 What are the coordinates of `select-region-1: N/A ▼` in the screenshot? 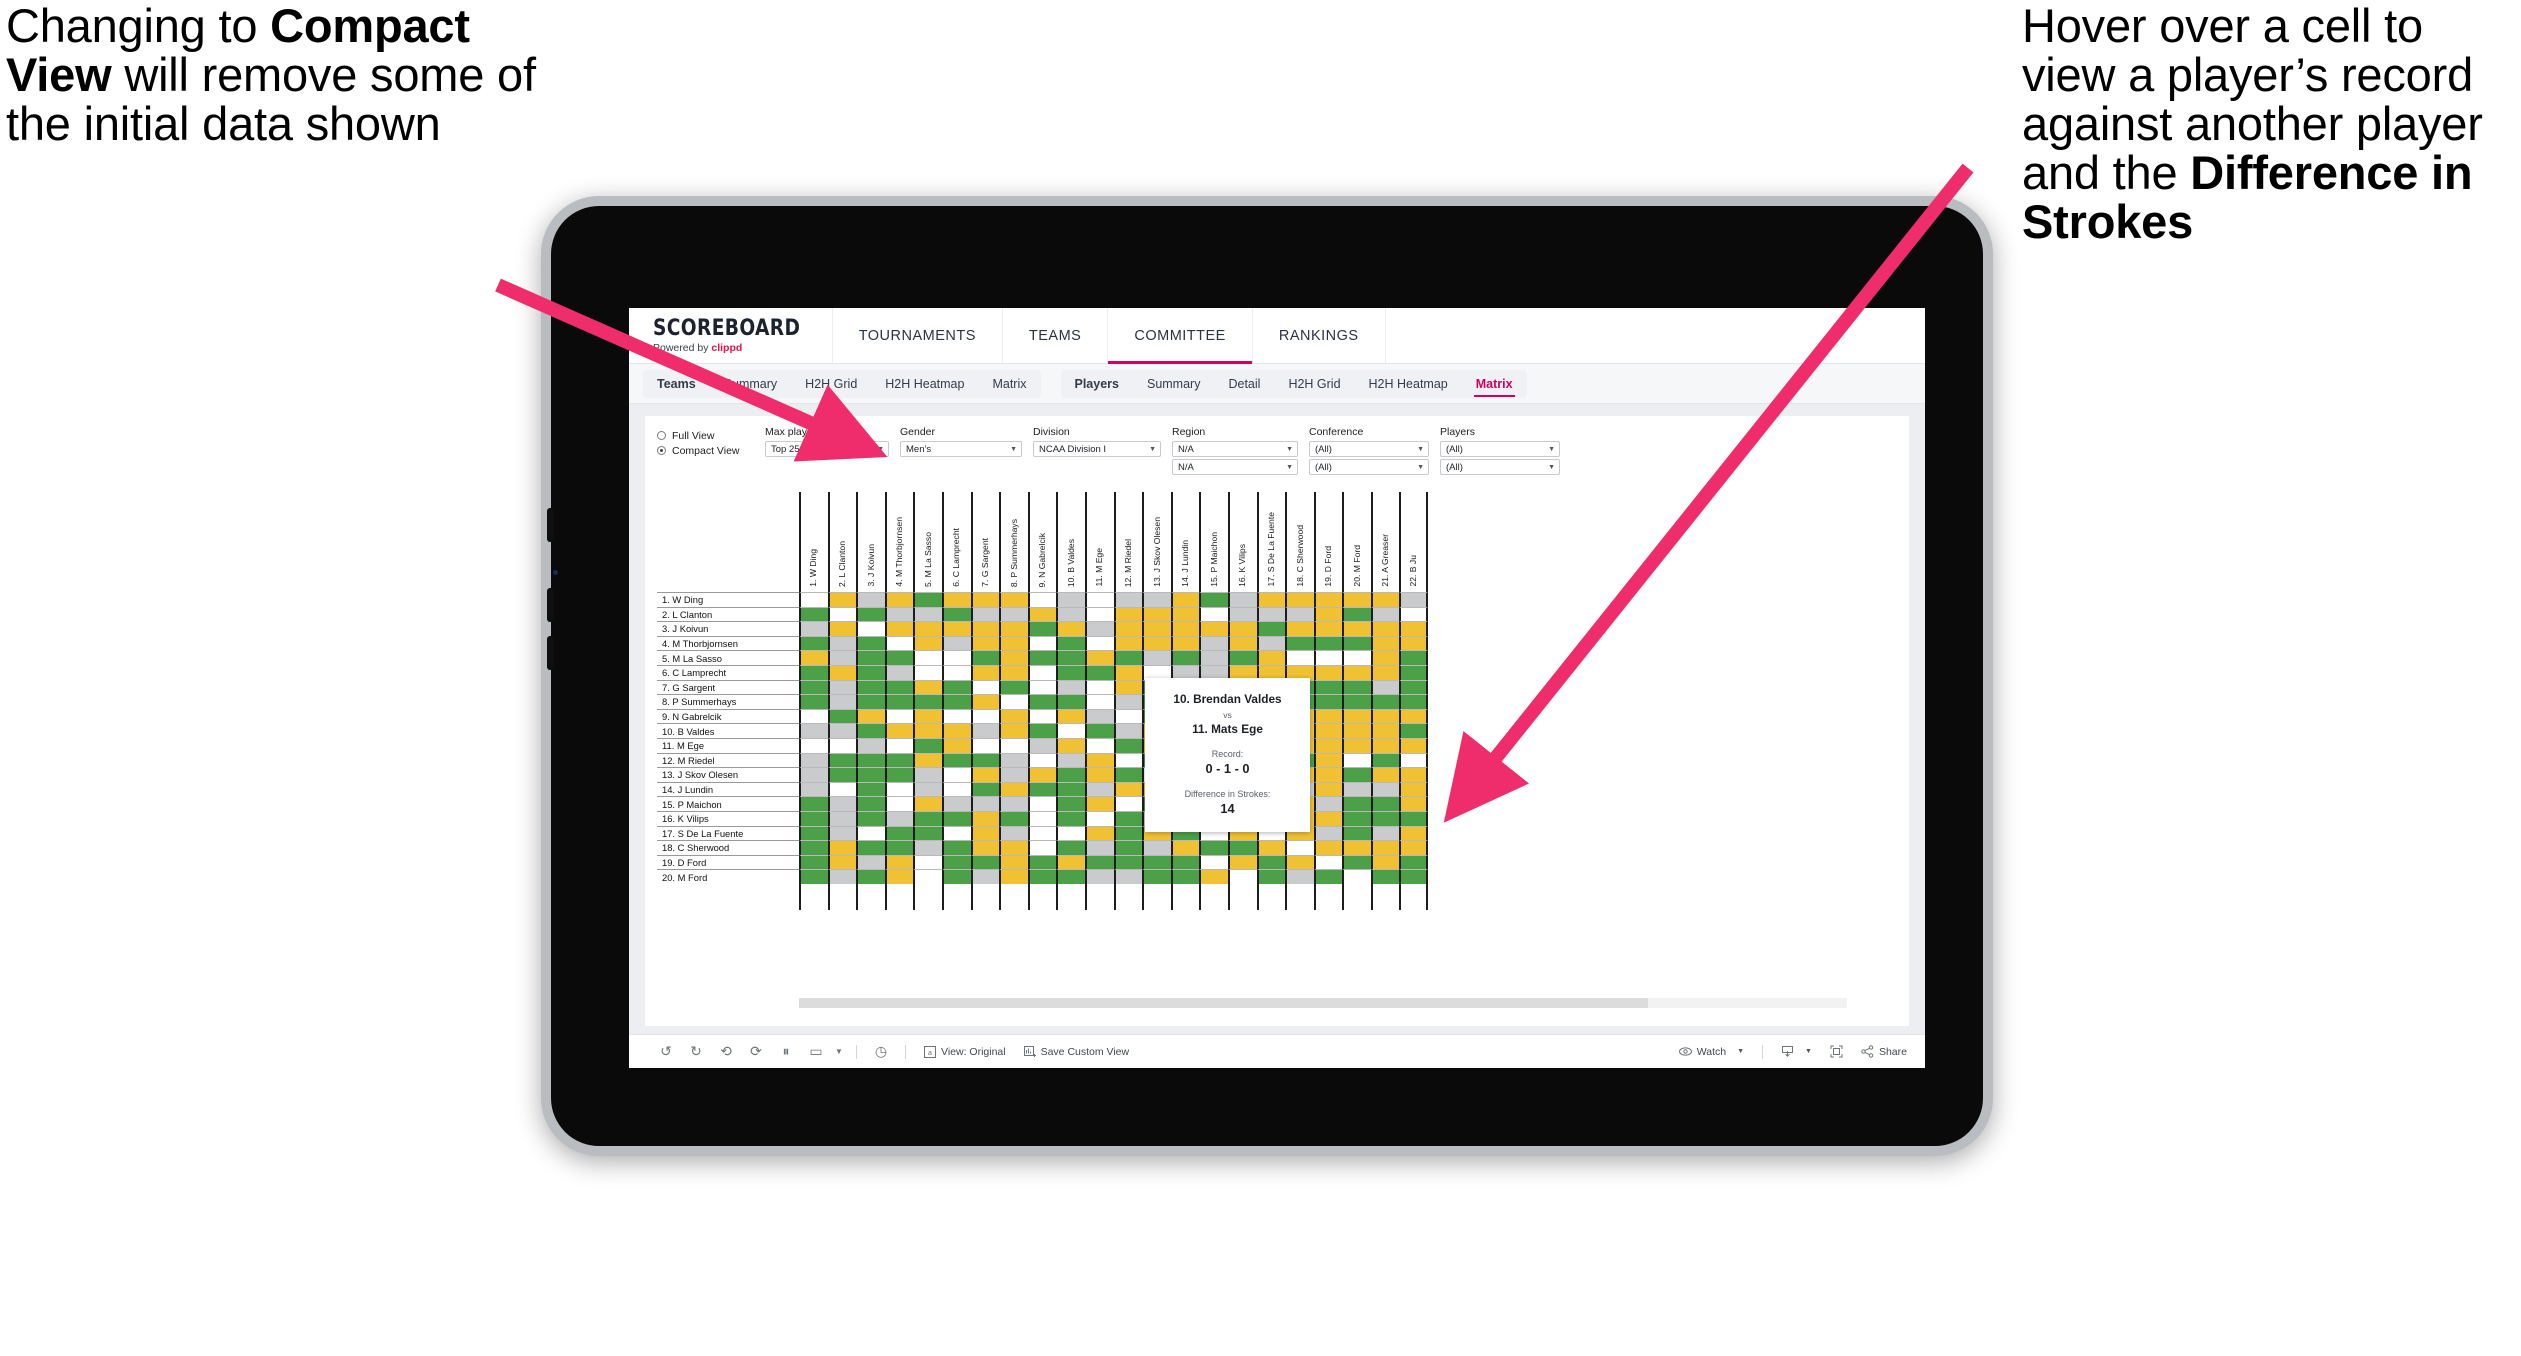 It's located at (1235, 449).